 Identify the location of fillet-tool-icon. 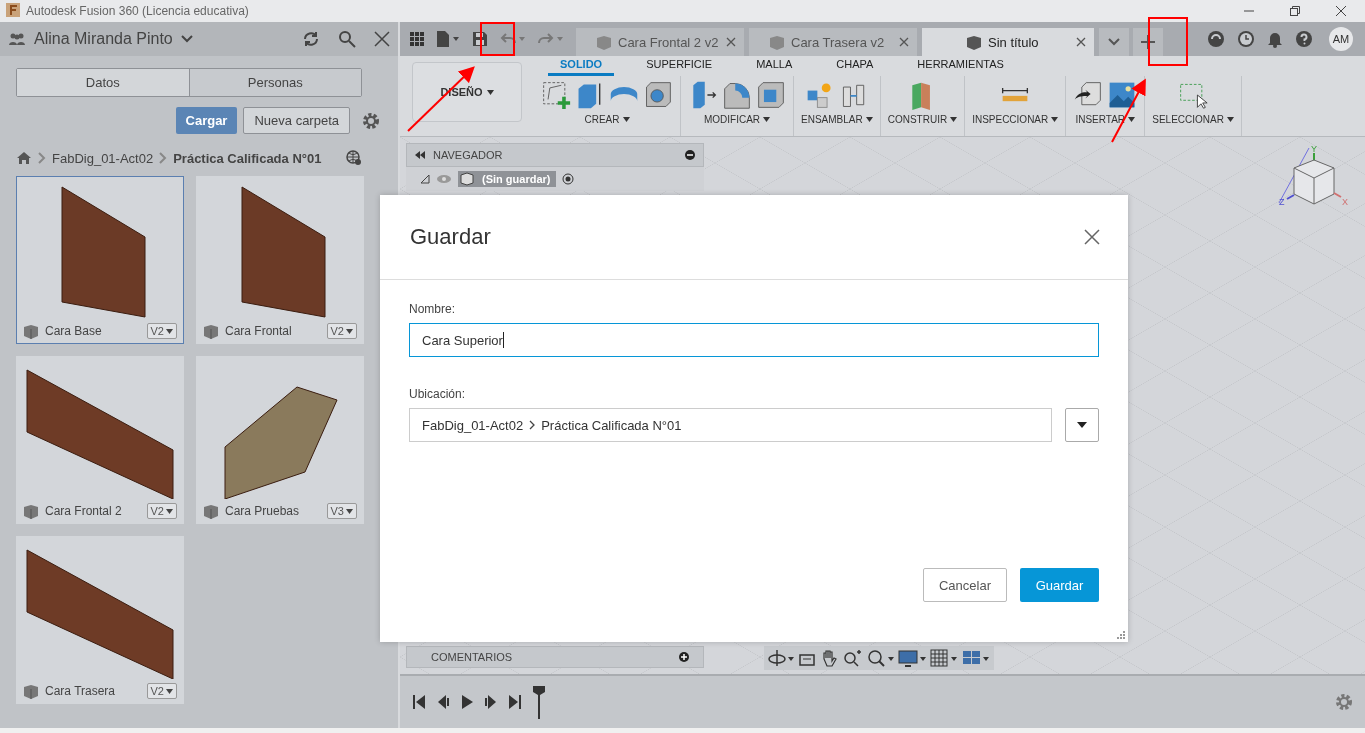
(737, 95).